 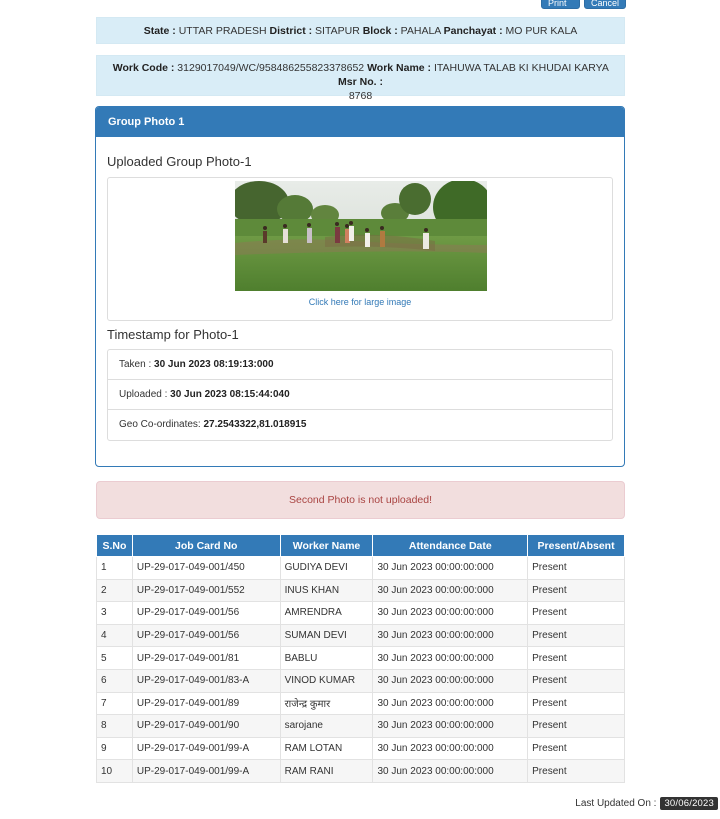 I want to click on photo-container: Click here for large image, so click(x=360, y=249).